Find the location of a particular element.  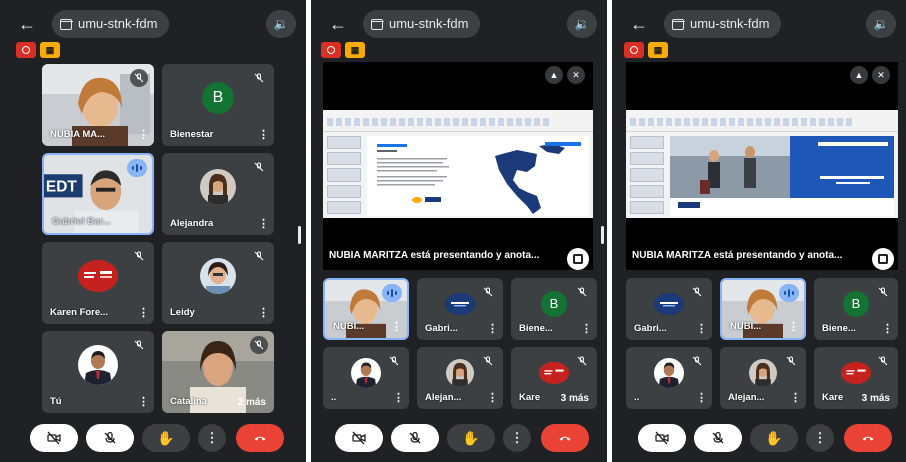

call-controls: ✋ ⋮ is located at coordinates (459, 440).